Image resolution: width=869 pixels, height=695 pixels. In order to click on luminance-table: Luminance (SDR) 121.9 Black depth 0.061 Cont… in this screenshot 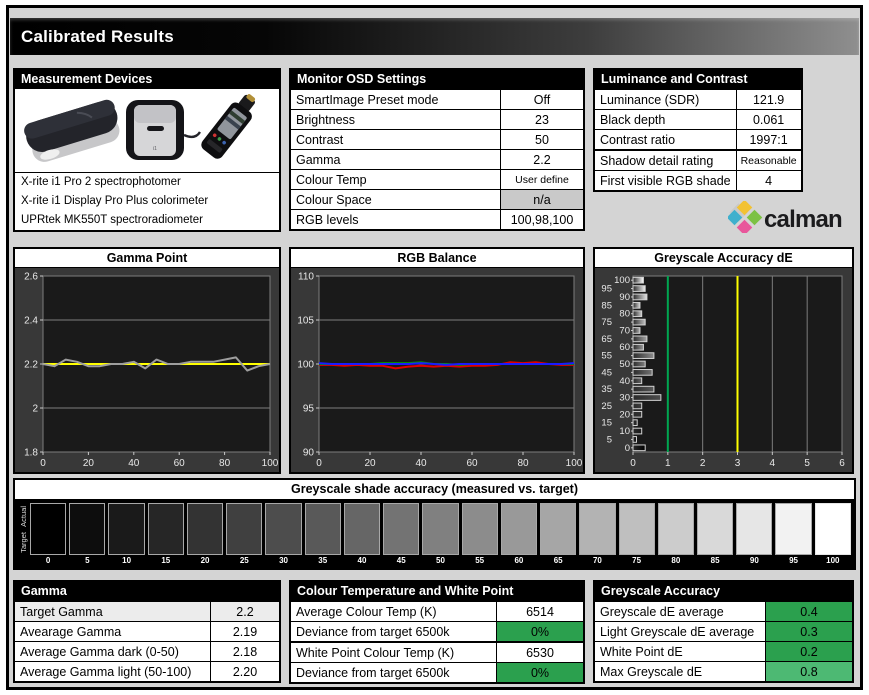, I will do `click(698, 139)`.